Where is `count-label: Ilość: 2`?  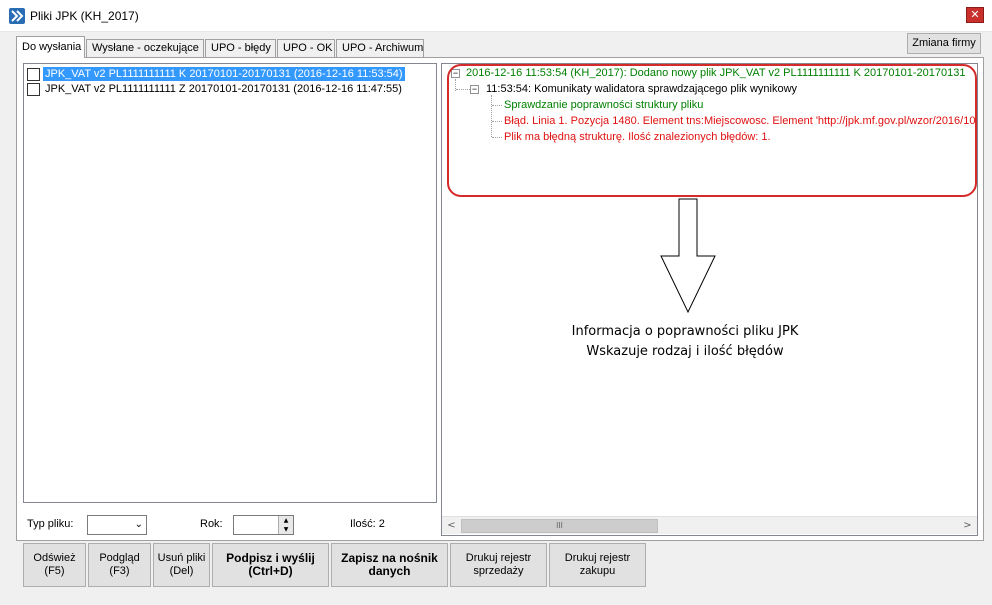 count-label: Ilość: 2 is located at coordinates (367, 524).